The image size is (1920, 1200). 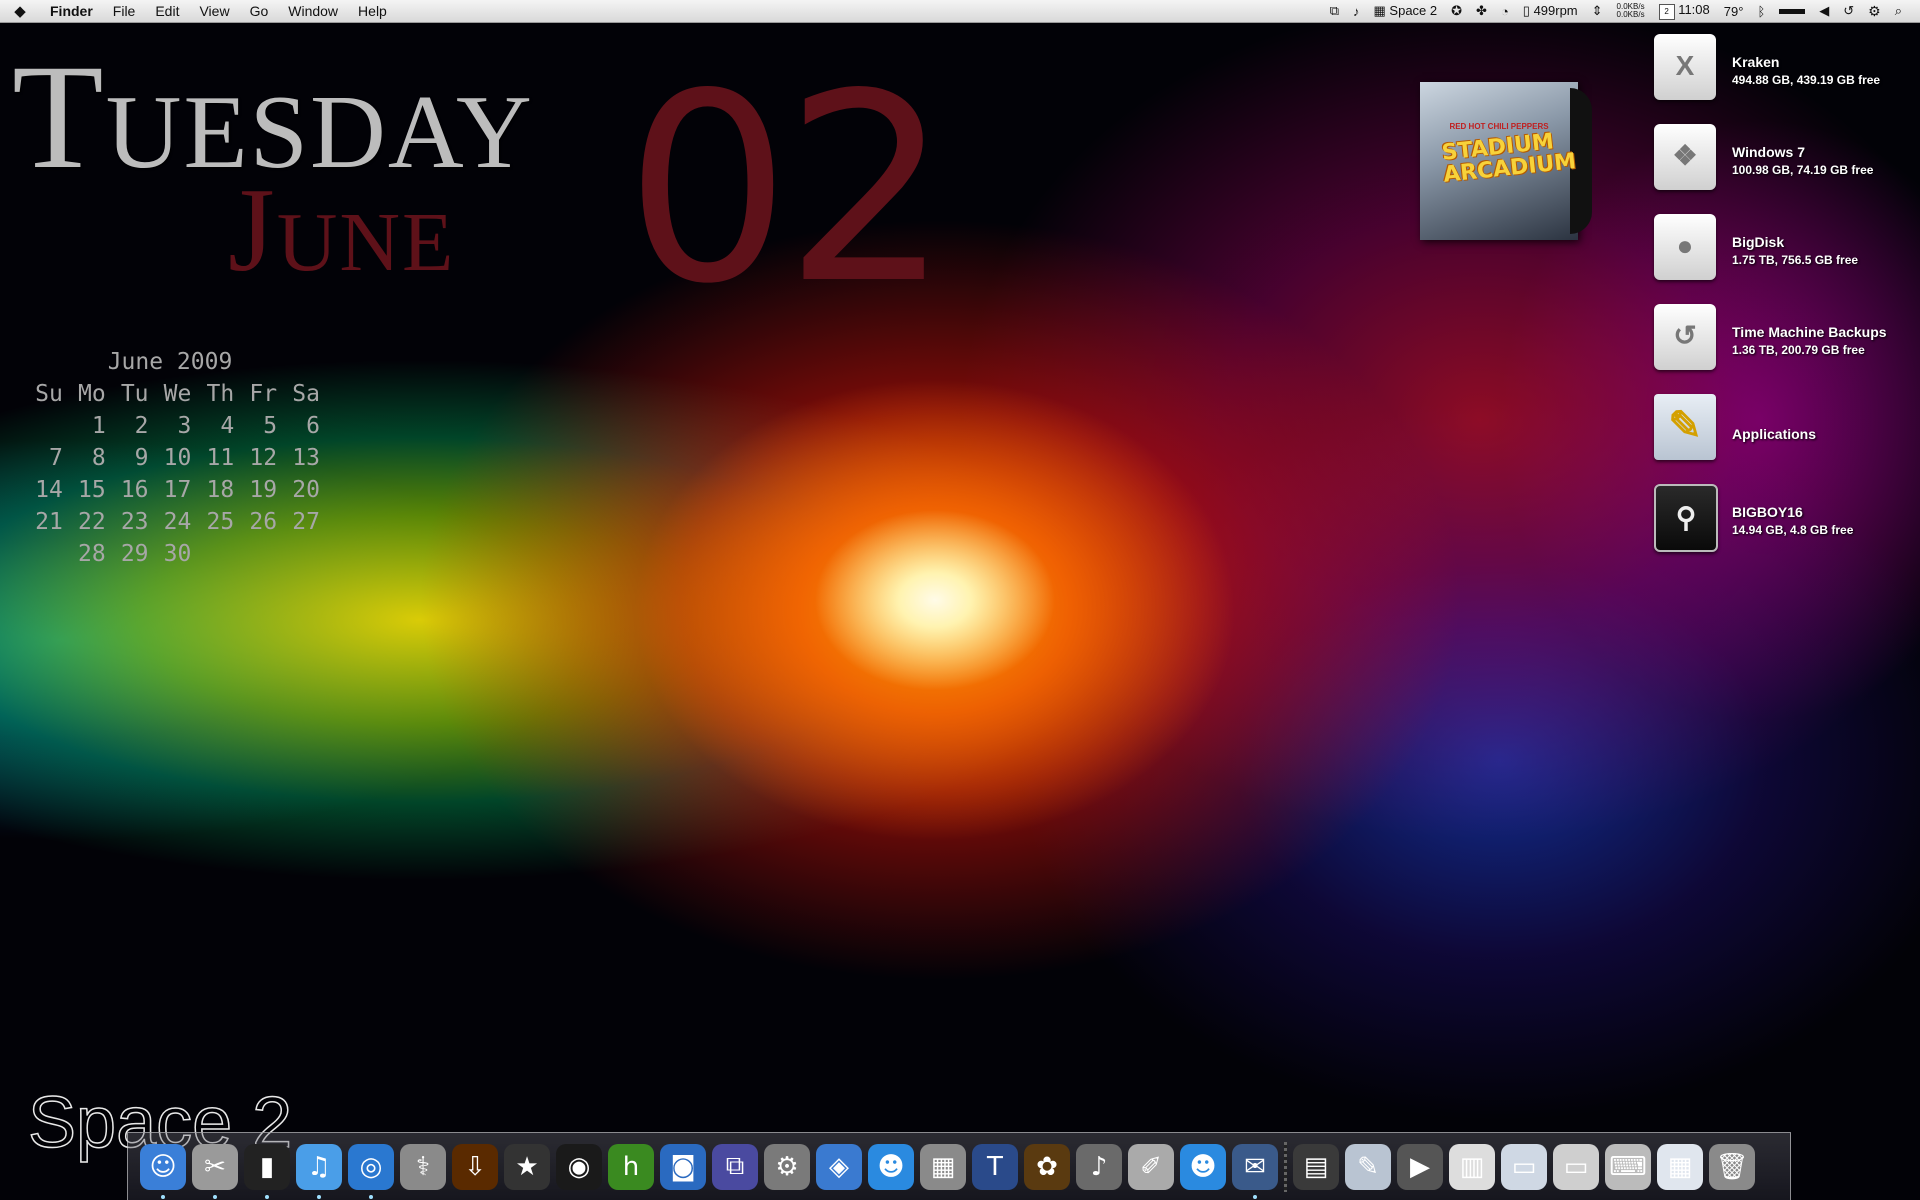 I want to click on eye-tv-icon: ◈, so click(x=839, y=1166).